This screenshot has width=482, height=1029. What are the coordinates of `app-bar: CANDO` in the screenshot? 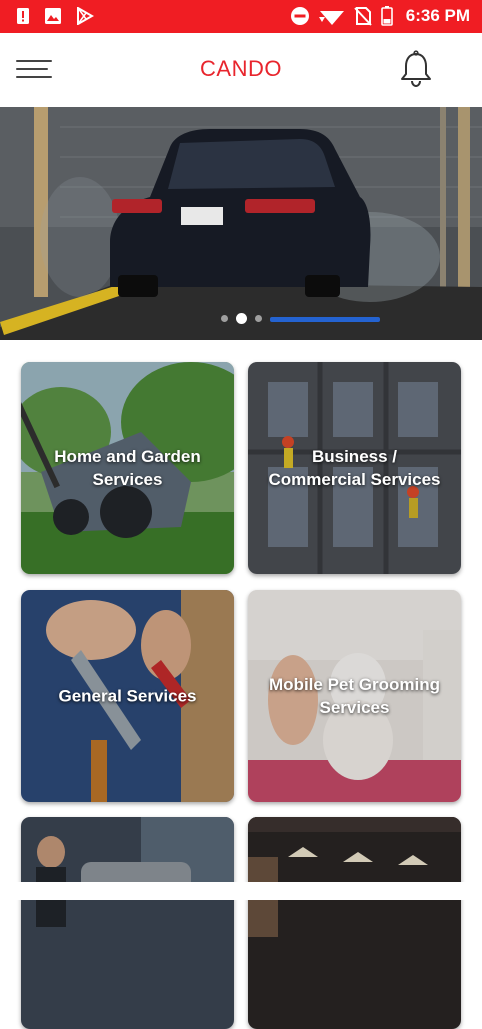 It's located at (241, 70).